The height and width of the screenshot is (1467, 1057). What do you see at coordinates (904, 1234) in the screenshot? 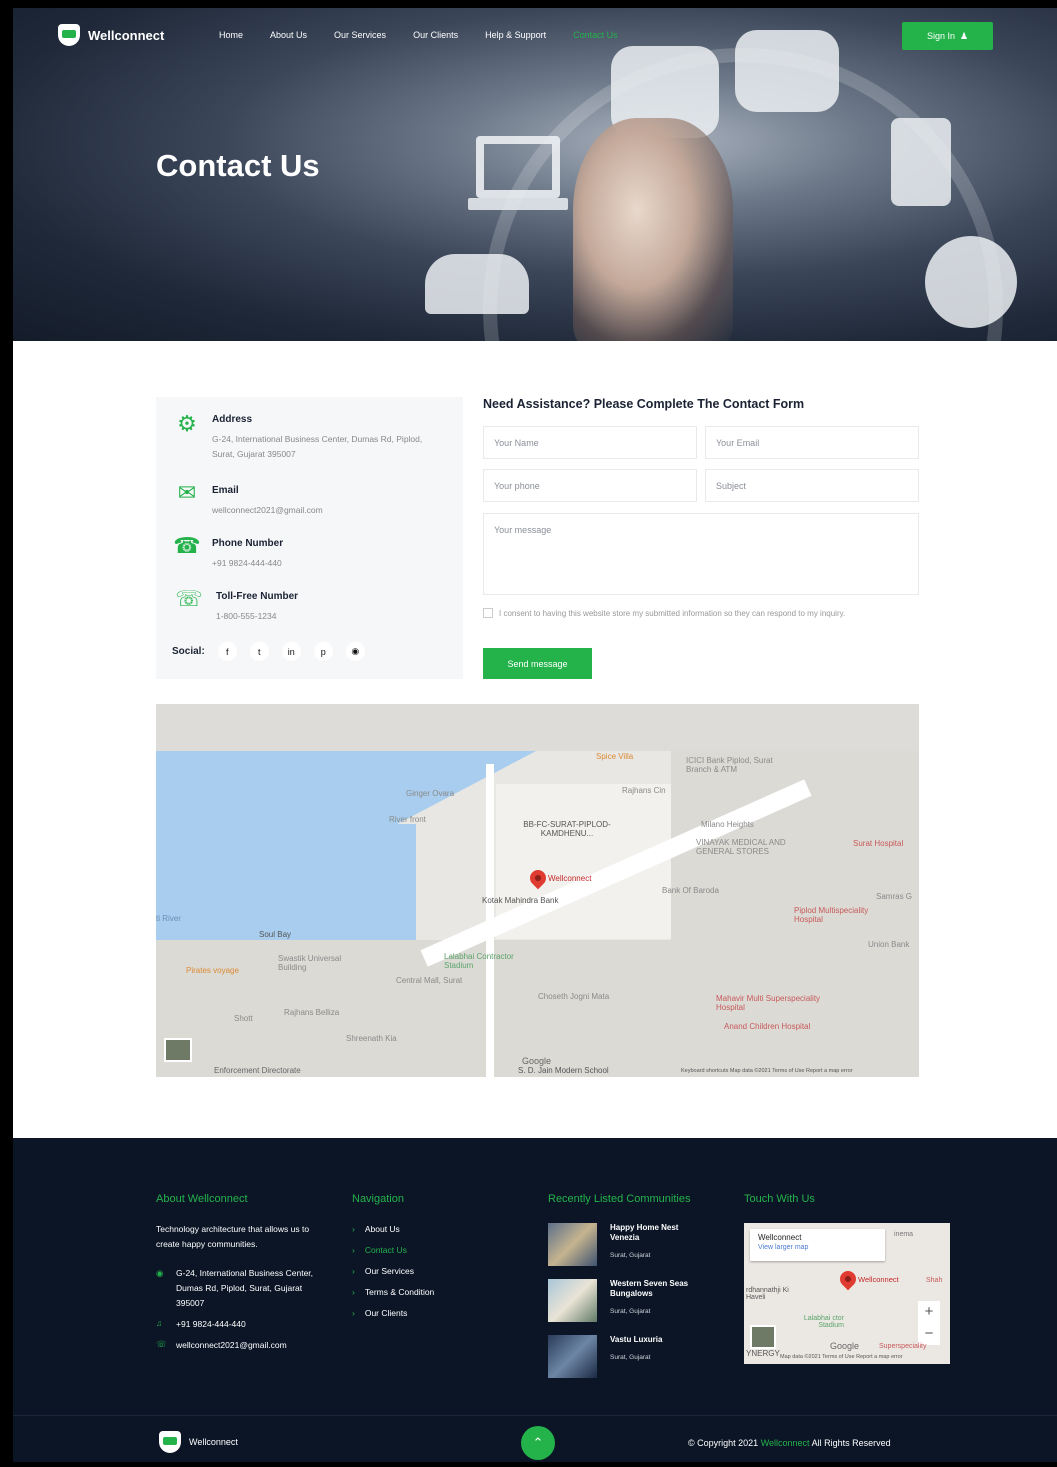
I see `minimap-label: inema` at bounding box center [904, 1234].